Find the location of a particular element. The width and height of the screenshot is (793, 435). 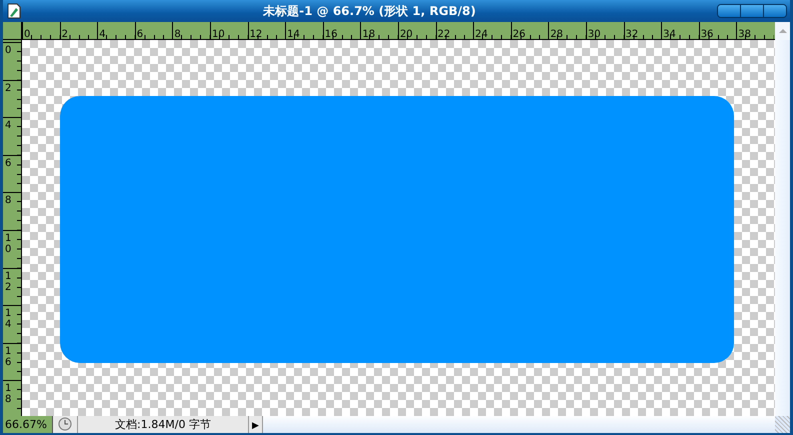

ruler-origin is located at coordinates (12, 31).